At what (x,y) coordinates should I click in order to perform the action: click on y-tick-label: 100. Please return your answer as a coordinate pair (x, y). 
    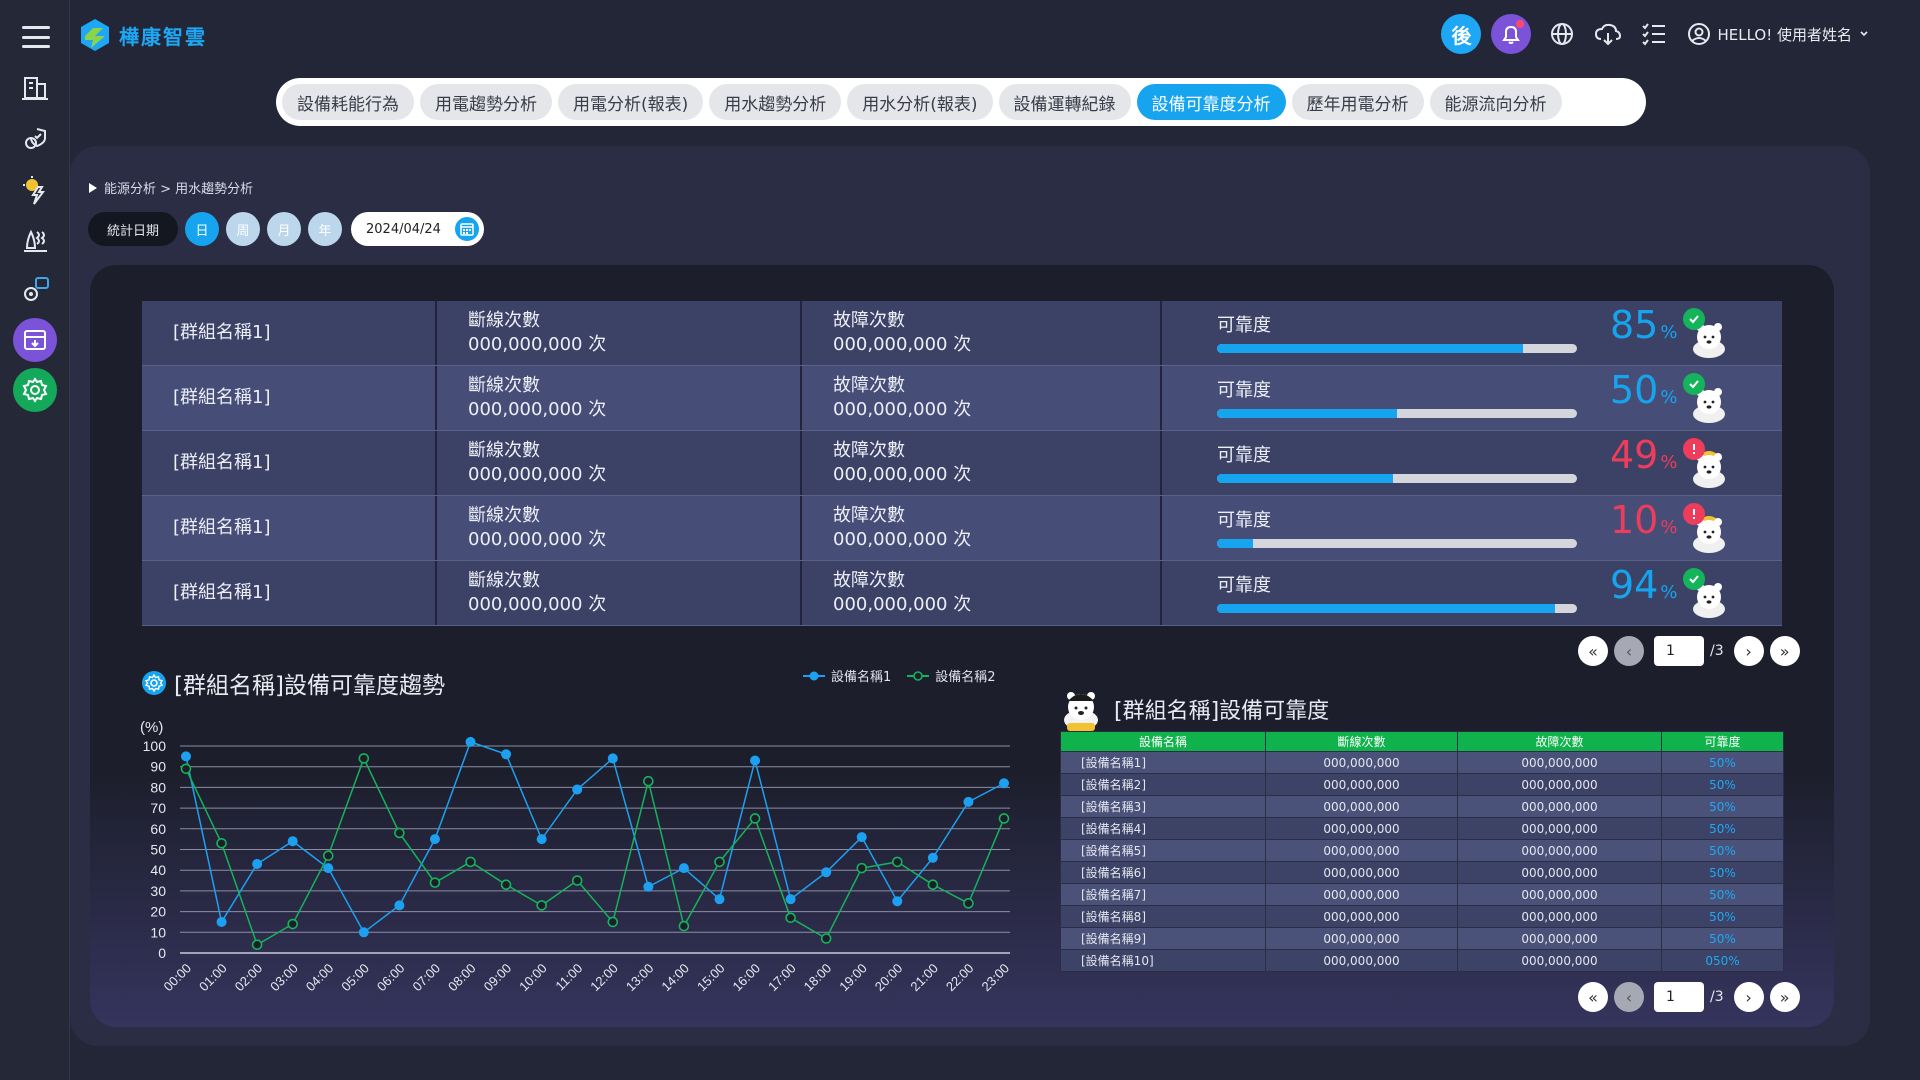
    Looking at the image, I should click on (155, 746).